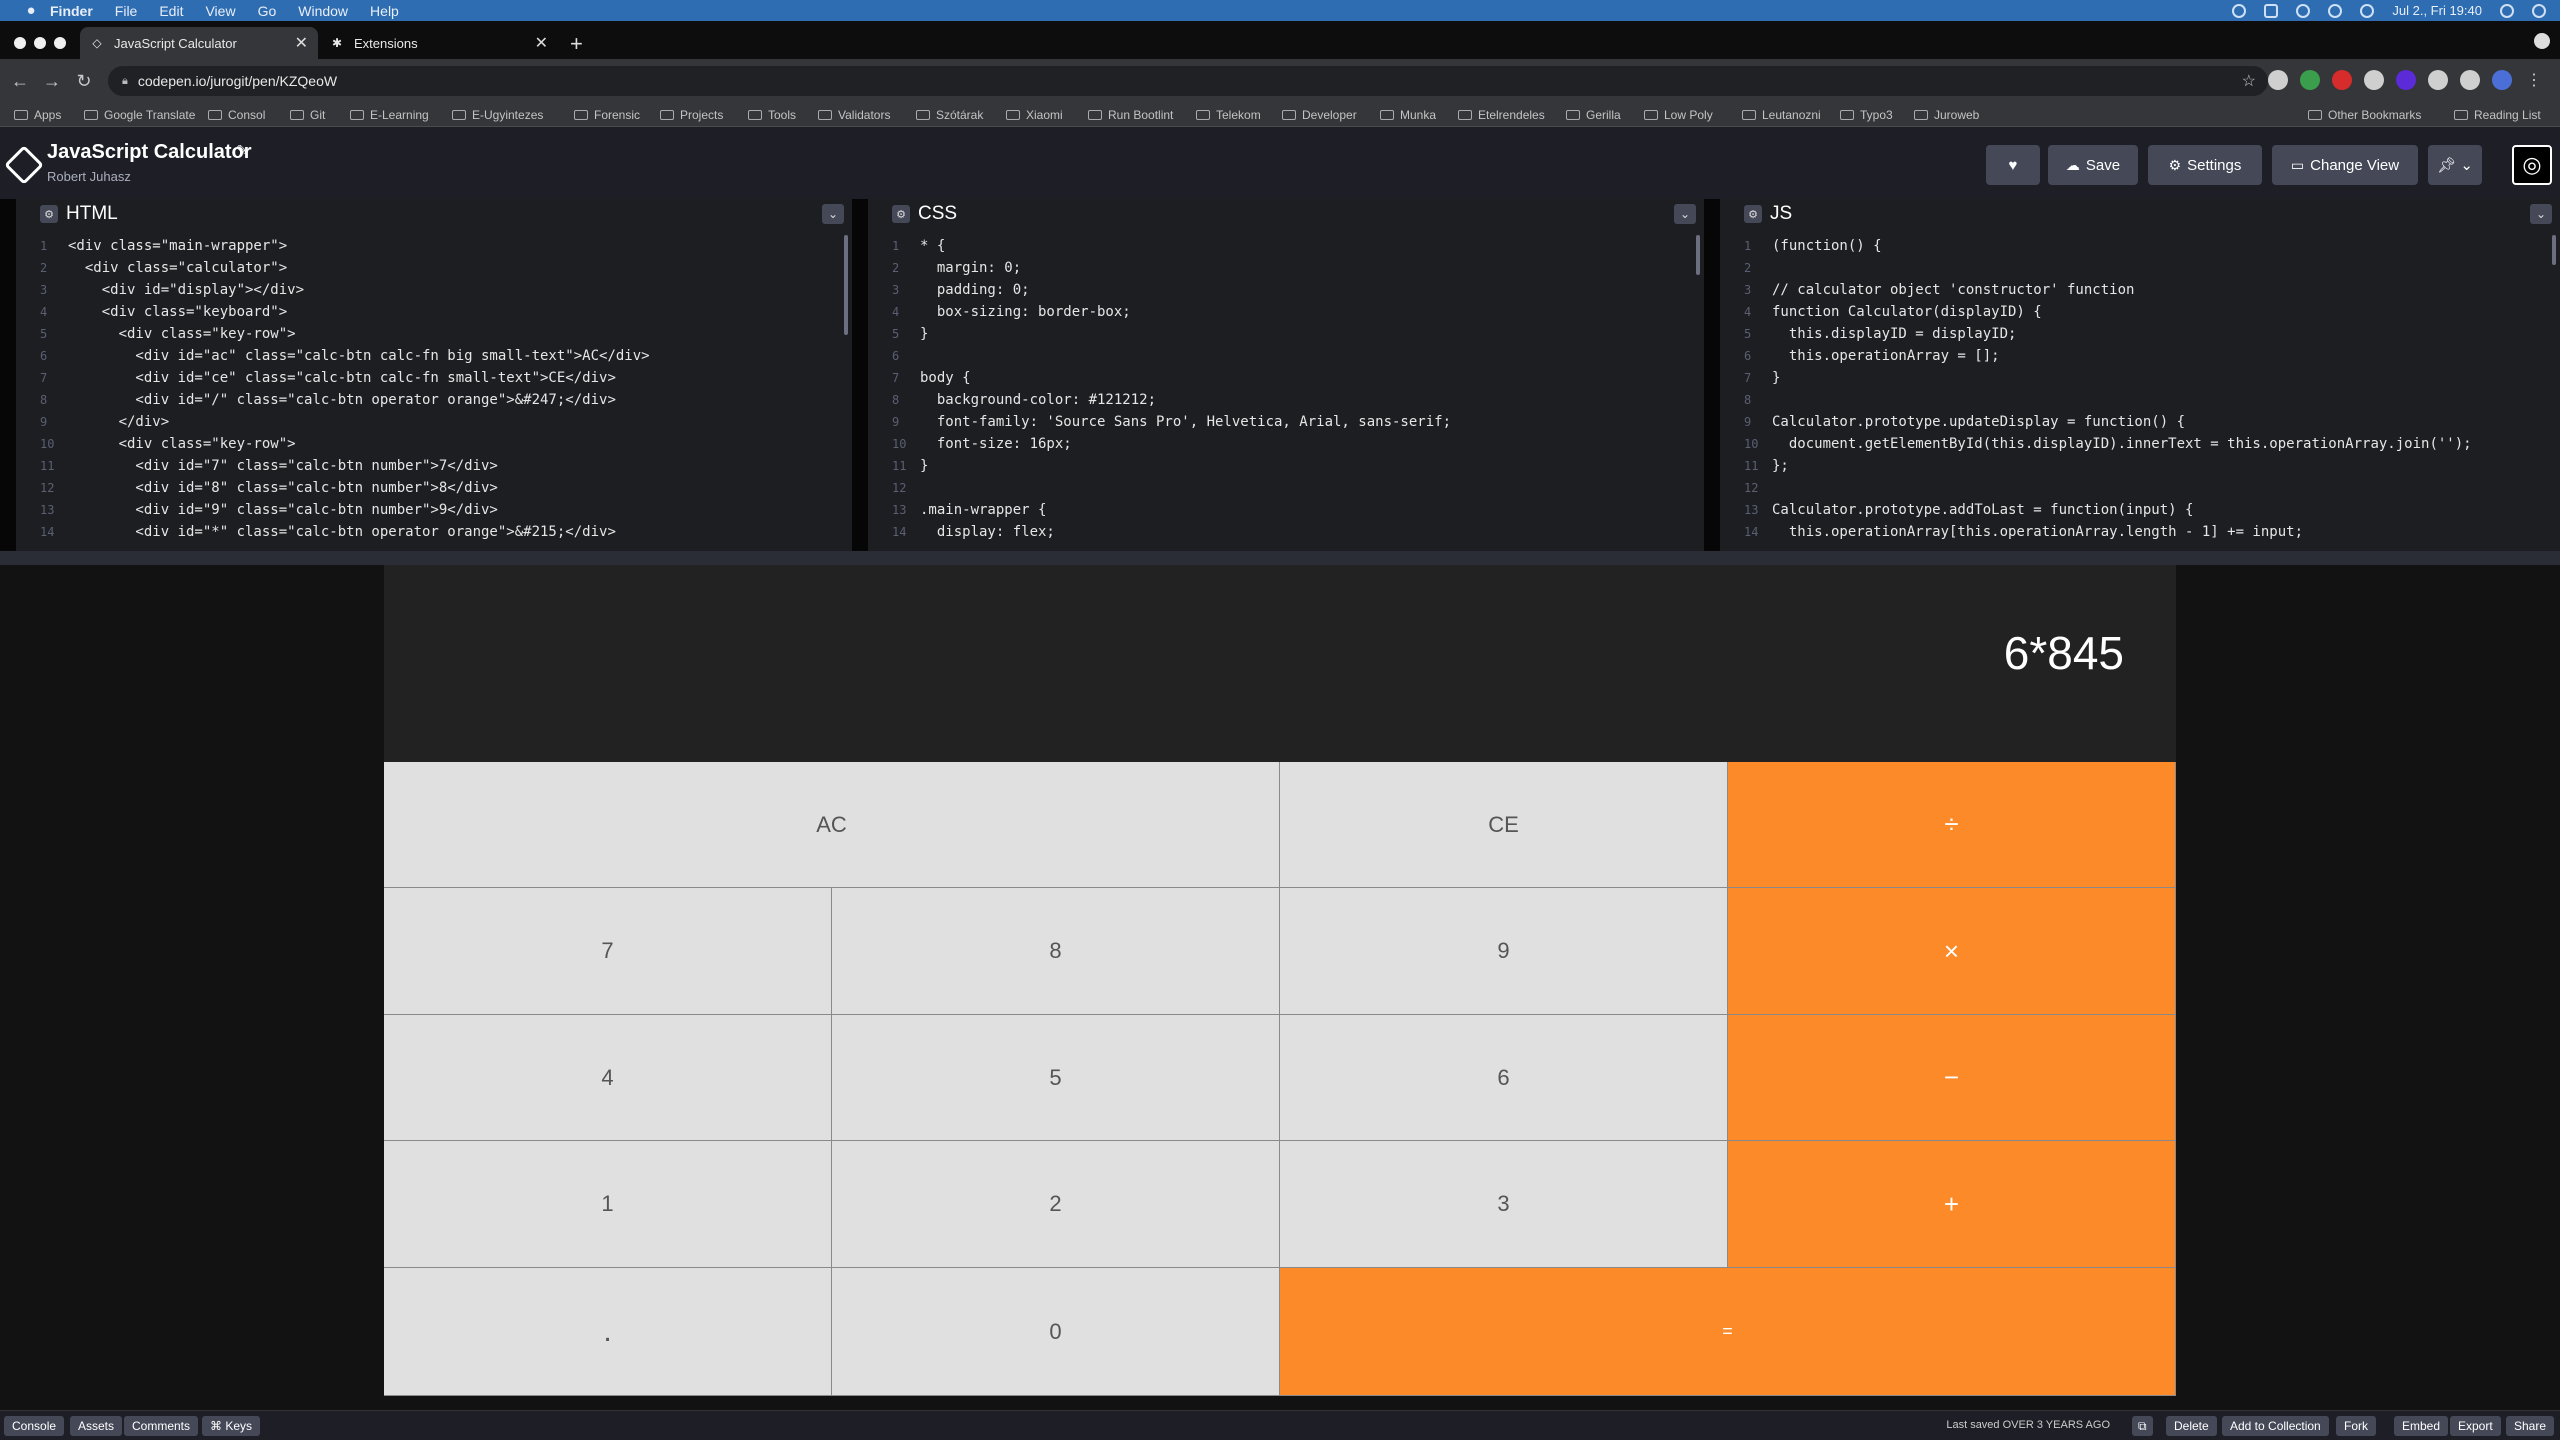 This screenshot has width=2560, height=1440. Describe the element at coordinates (608, 1332) in the screenshot. I see `decimal-button: .` at that location.